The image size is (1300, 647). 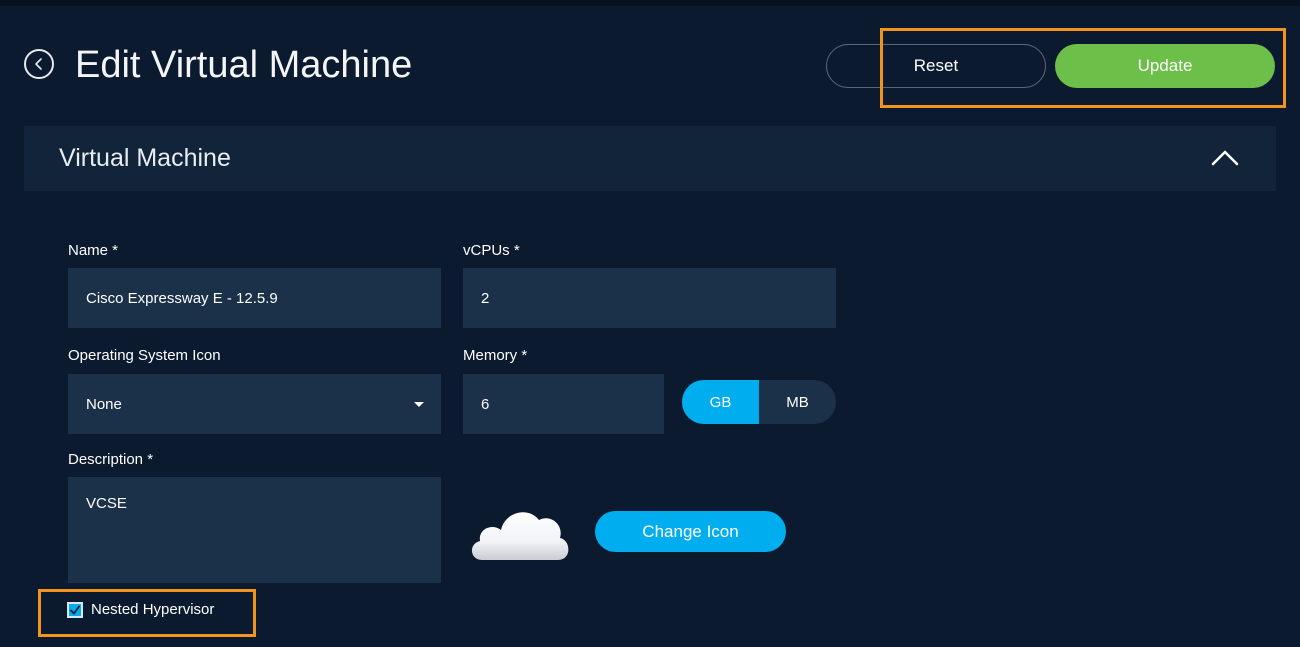 What do you see at coordinates (1225, 158) in the screenshot?
I see `chevron-up-icon` at bounding box center [1225, 158].